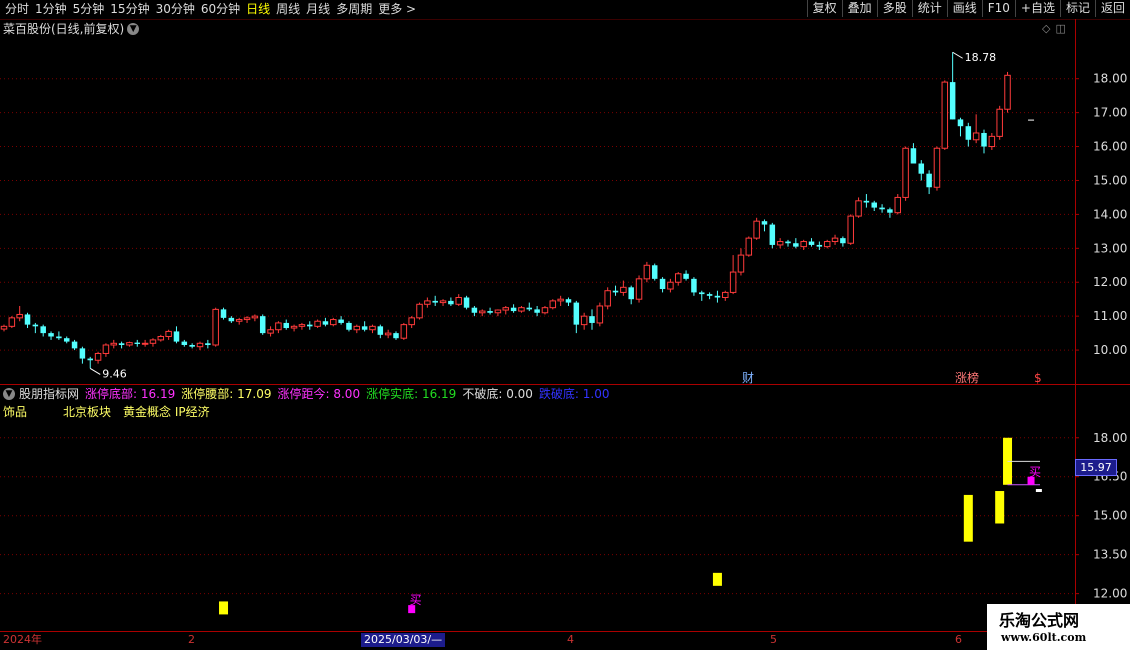 Image resolution: width=1130 pixels, height=650 pixels. What do you see at coordinates (1110, 248) in the screenshot?
I see `price-tick-label: 13.00` at bounding box center [1110, 248].